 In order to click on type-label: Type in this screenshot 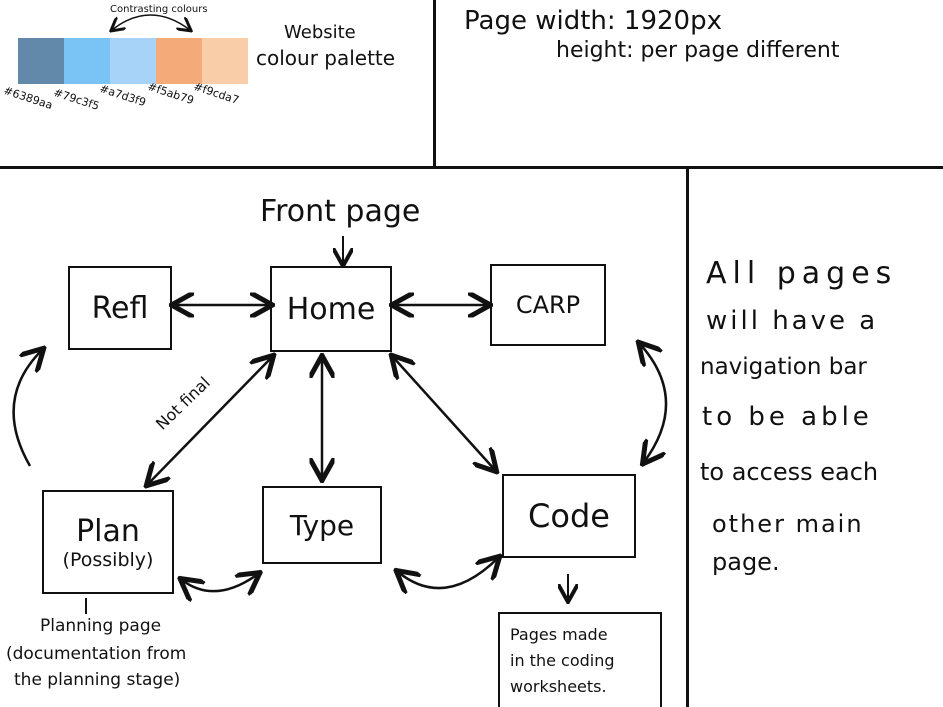, I will do `click(322, 525)`.